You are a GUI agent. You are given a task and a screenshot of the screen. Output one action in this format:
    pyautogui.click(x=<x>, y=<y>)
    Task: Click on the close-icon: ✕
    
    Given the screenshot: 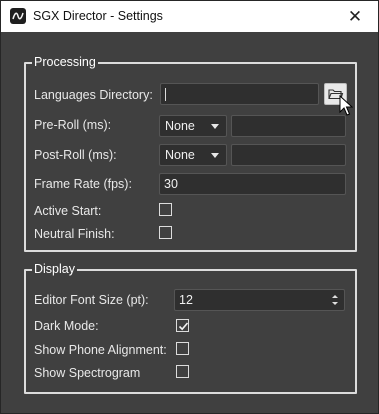 What is the action you would take?
    pyautogui.click(x=355, y=16)
    